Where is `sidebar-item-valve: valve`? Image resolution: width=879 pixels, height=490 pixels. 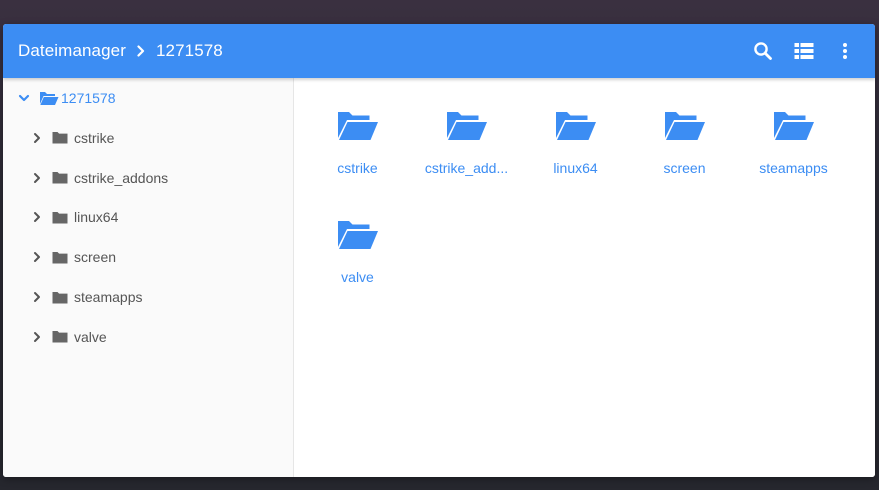 sidebar-item-valve: valve is located at coordinates (148, 337).